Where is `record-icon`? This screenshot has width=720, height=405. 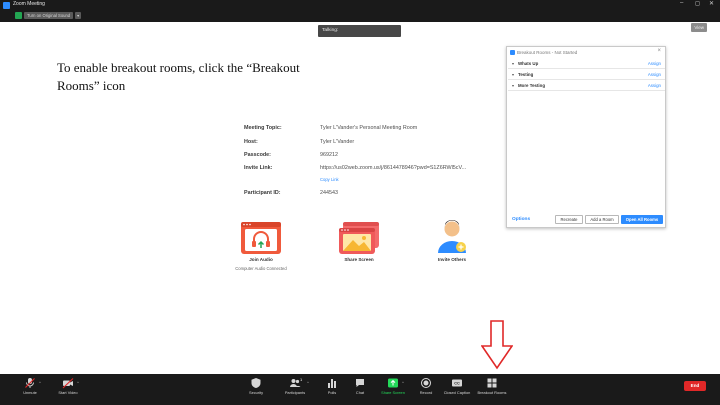 record-icon is located at coordinates (426, 383).